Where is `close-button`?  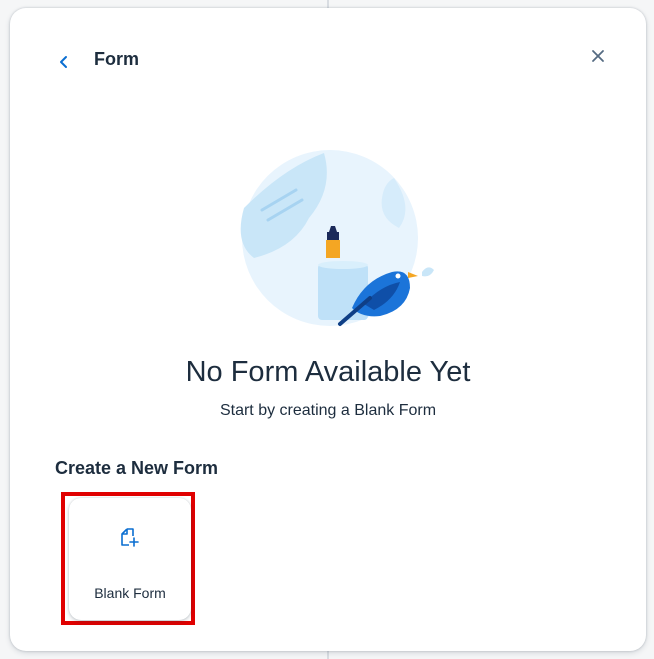 close-button is located at coordinates (598, 56).